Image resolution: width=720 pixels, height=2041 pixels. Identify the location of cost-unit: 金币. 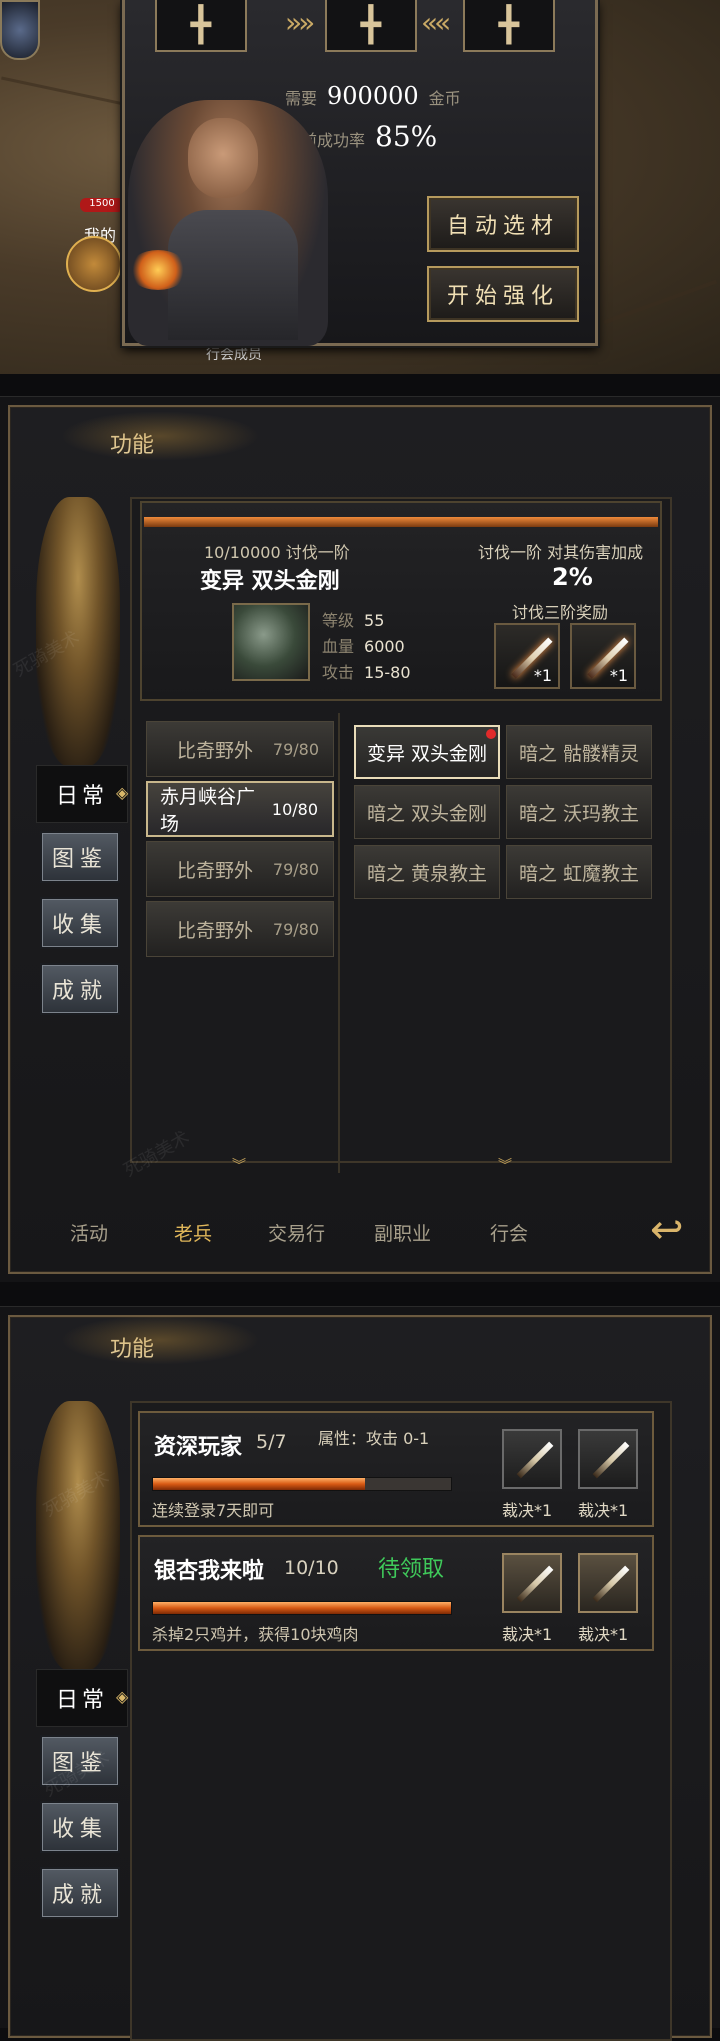
(444, 98).